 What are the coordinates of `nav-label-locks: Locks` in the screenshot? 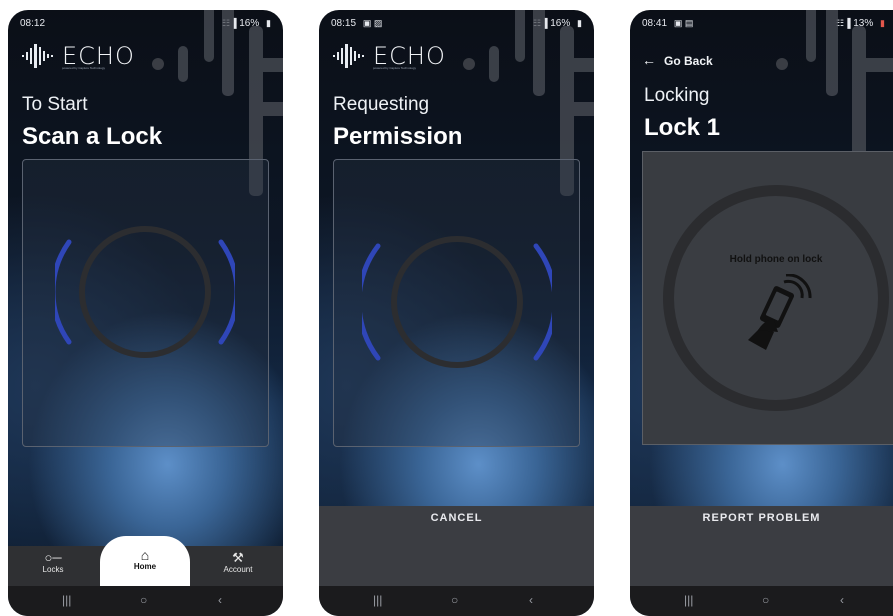 It's located at (53, 569).